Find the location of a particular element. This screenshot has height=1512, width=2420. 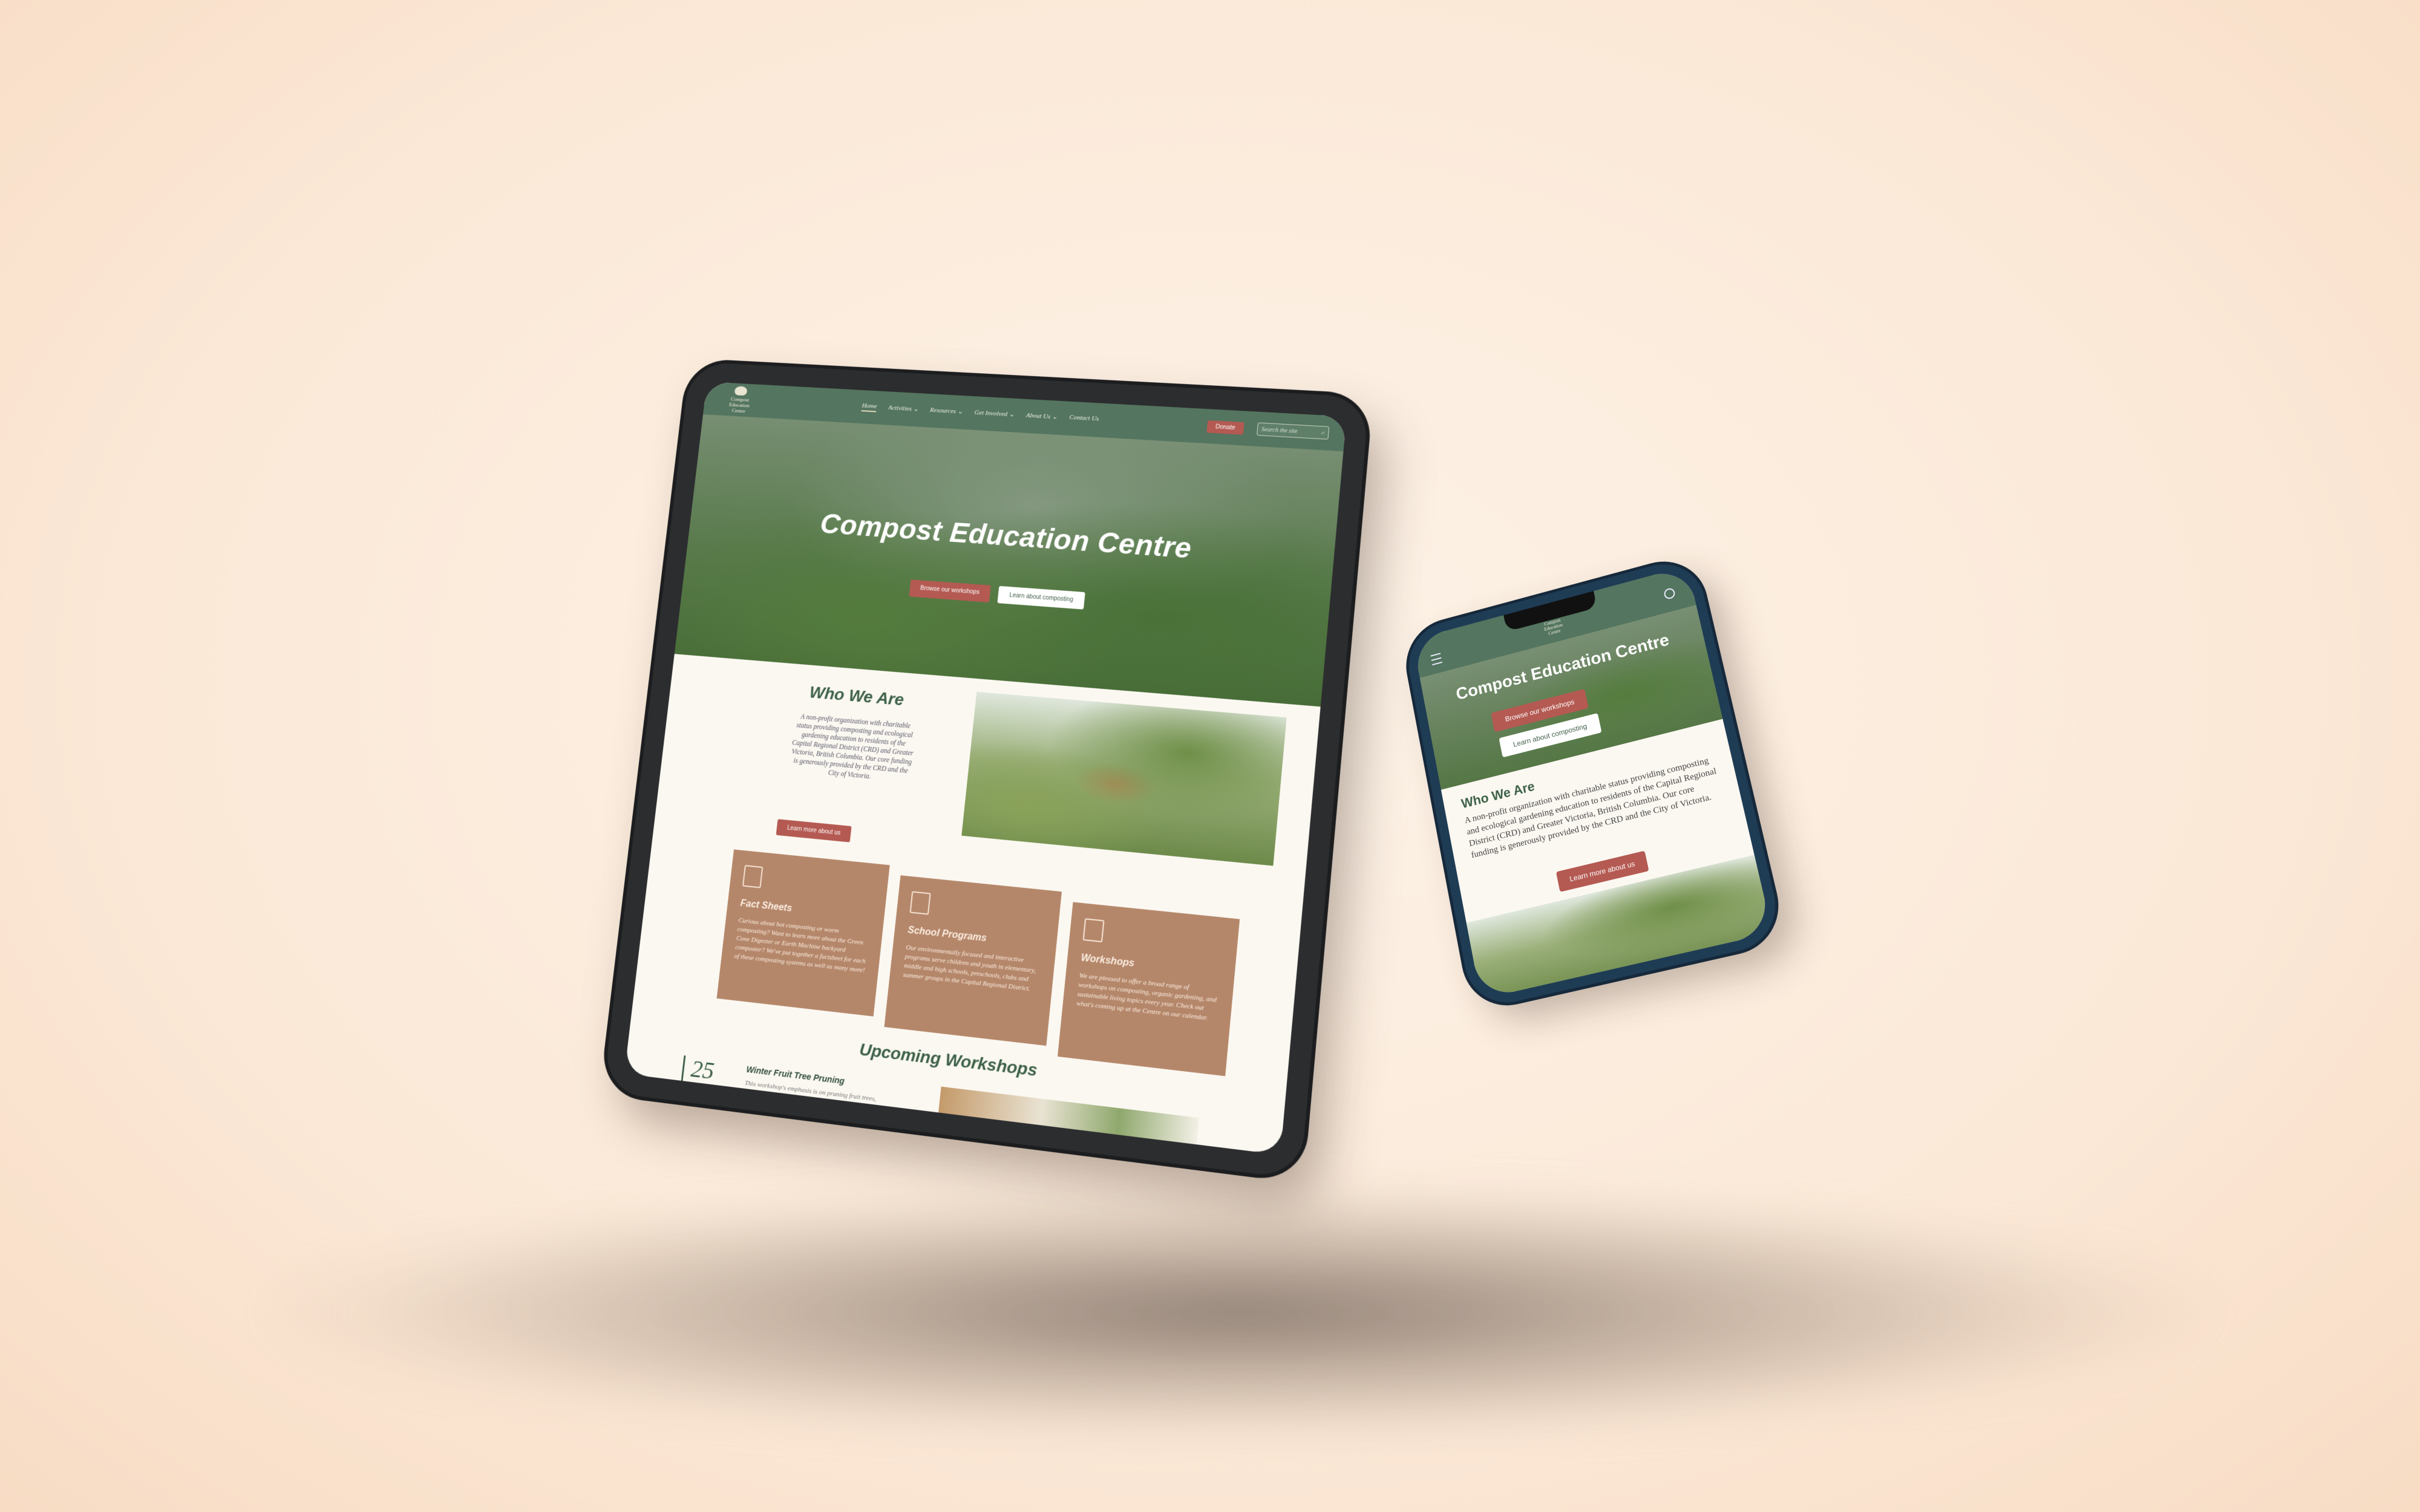

nav-item-about-us: About Us ⌄ is located at coordinates (1041, 416).